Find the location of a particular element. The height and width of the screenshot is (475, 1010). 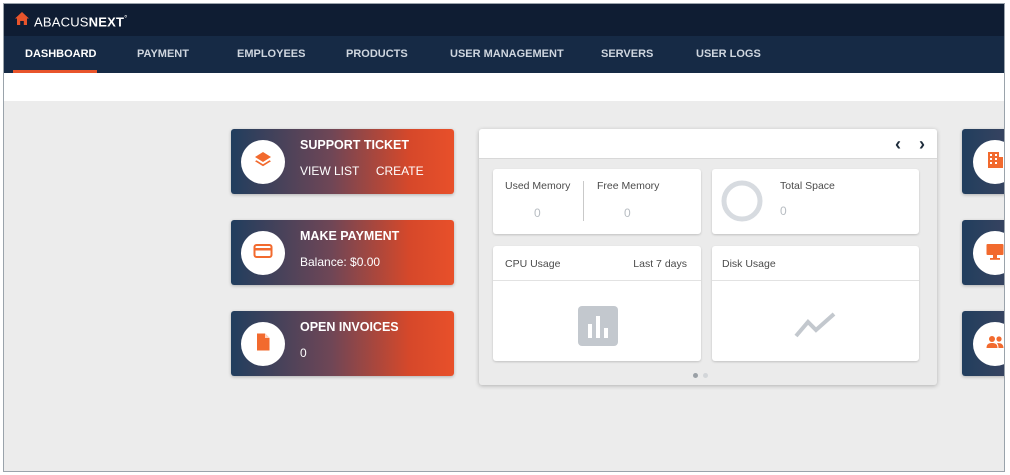

nav-servers: SERVERS is located at coordinates (627, 54).